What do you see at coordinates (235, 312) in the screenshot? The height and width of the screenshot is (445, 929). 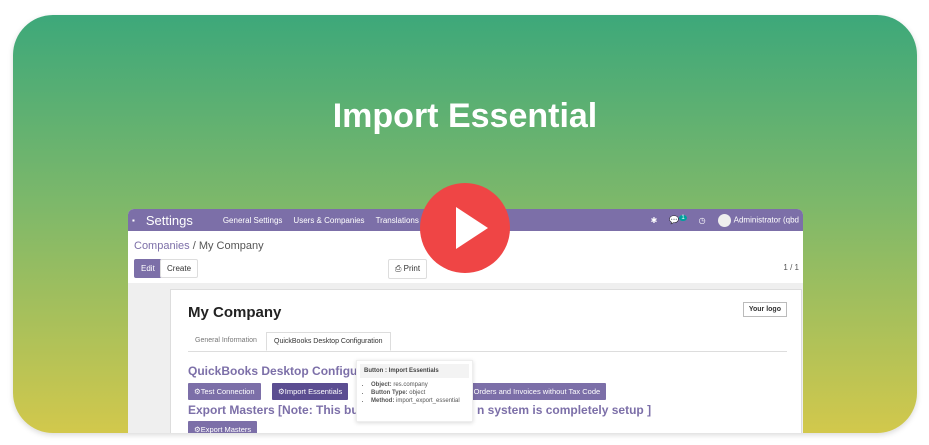 I see `company-name: My Company` at bounding box center [235, 312].